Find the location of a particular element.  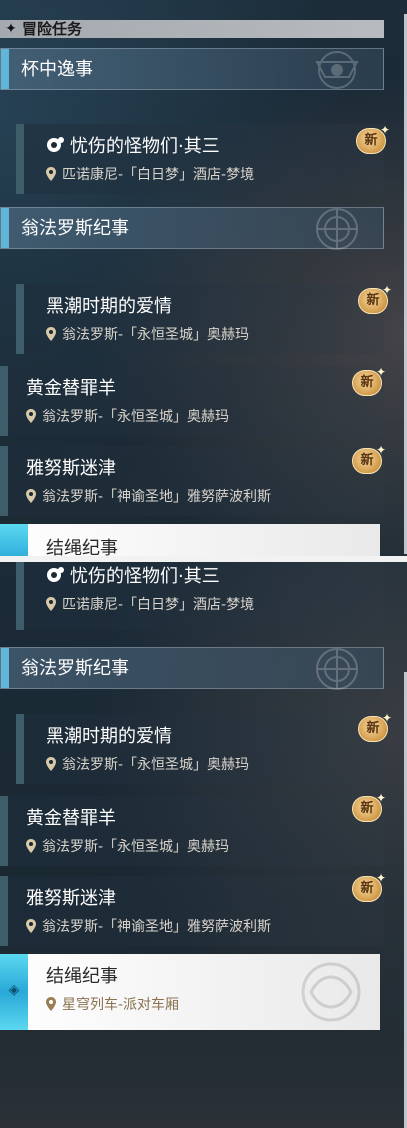

quest-location-wrap: 星穹列车-派对车厢 is located at coordinates (112, 1005).